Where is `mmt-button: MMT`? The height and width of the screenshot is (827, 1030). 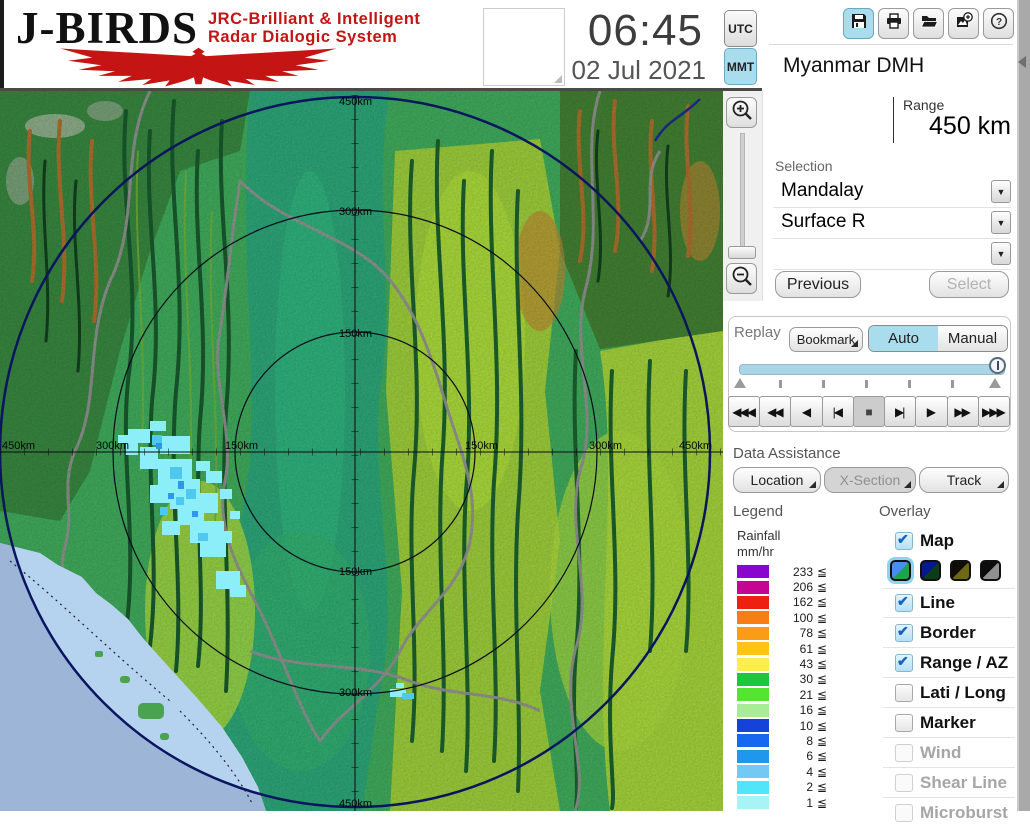
mmt-button: MMT is located at coordinates (740, 66).